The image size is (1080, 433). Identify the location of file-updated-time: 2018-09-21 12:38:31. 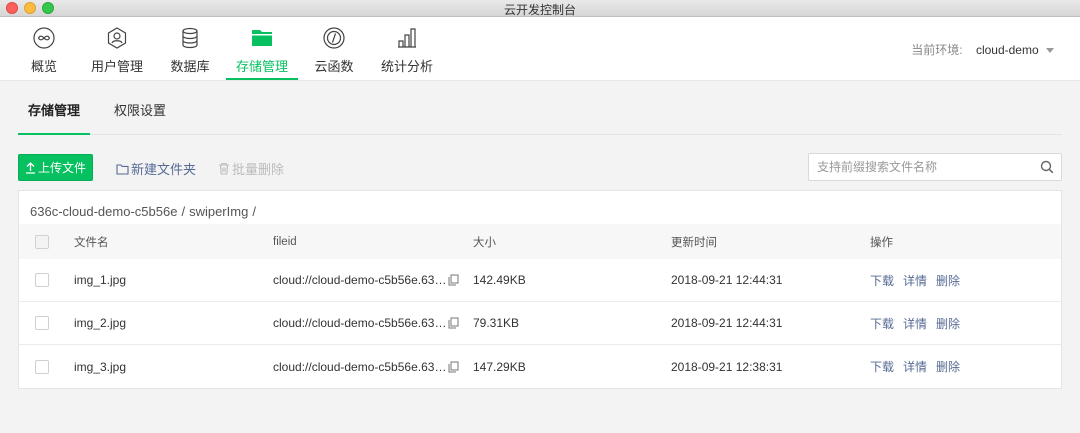
(727, 366).